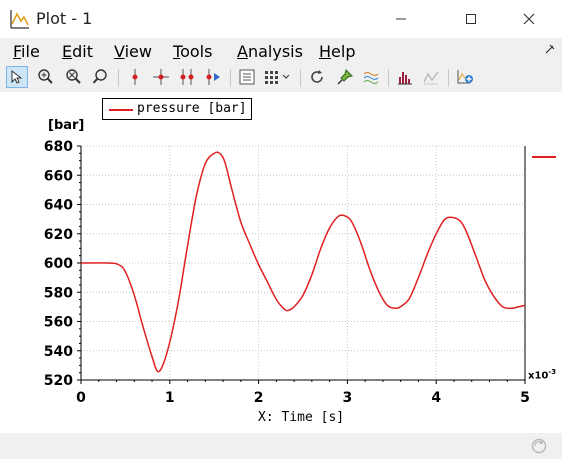  What do you see at coordinates (281, 19) in the screenshot?
I see `title-bar: Plot - 1` at bounding box center [281, 19].